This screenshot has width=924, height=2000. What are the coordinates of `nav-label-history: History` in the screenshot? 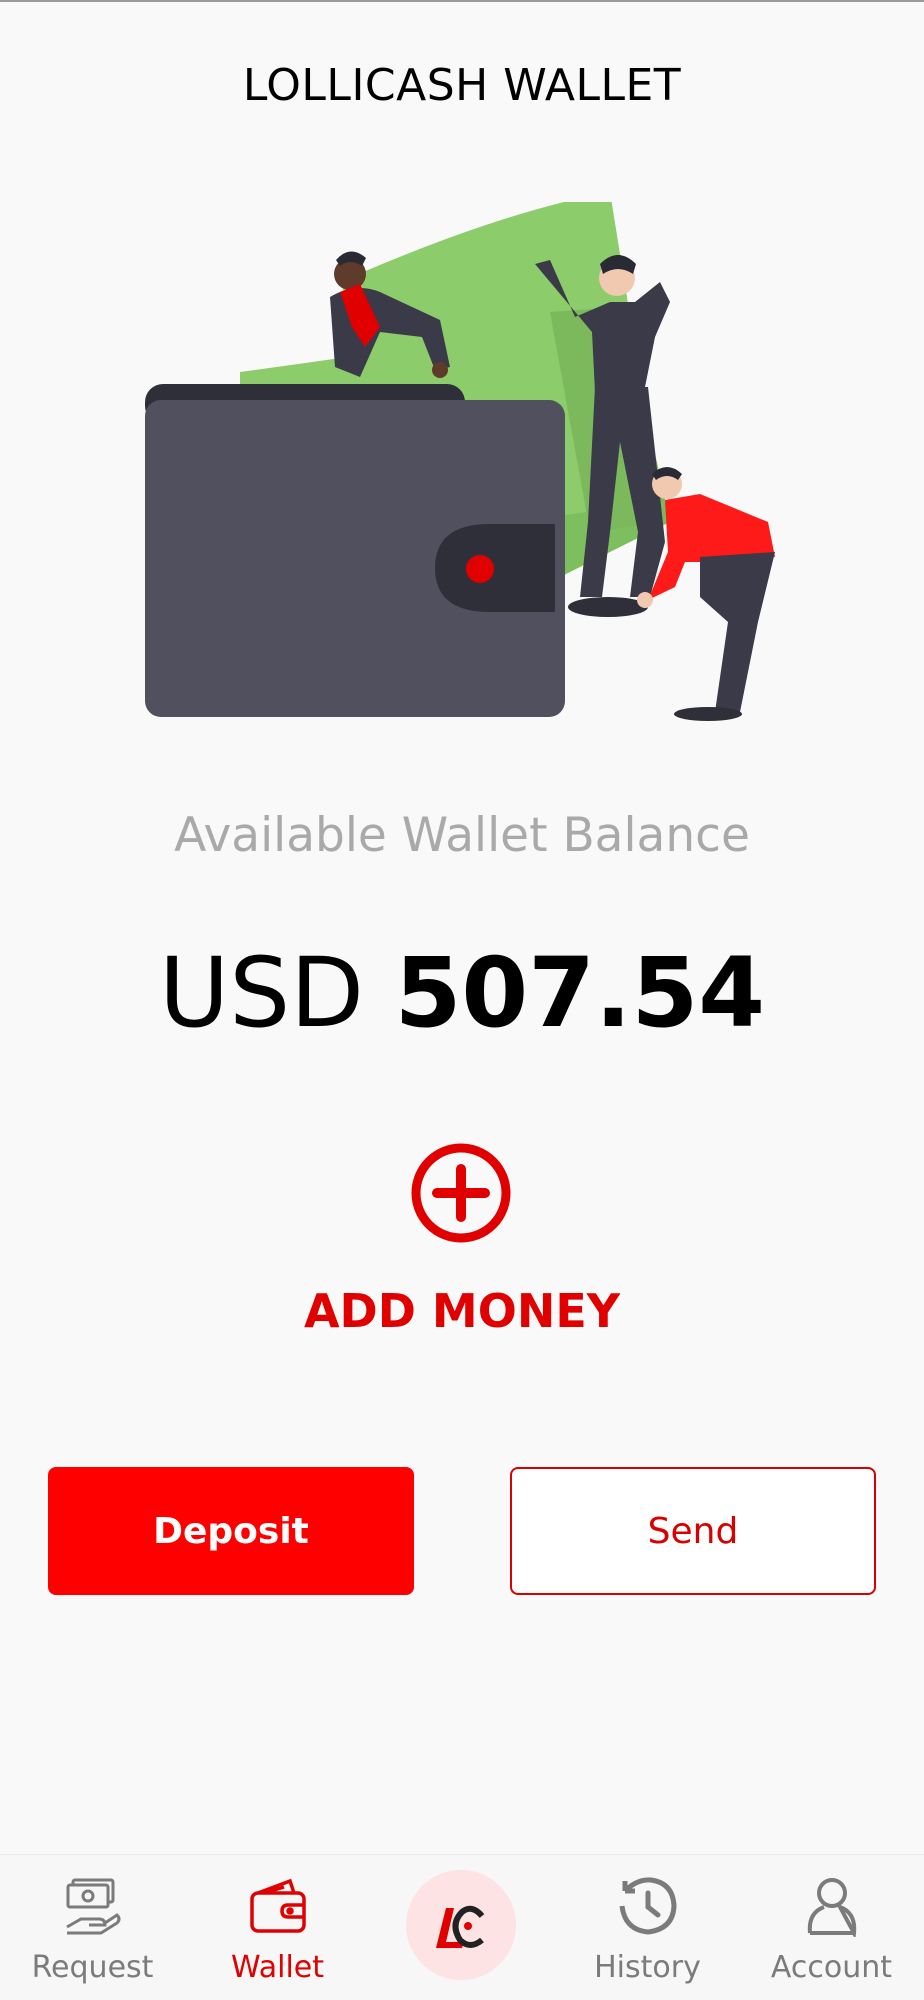 It's located at (647, 1967).